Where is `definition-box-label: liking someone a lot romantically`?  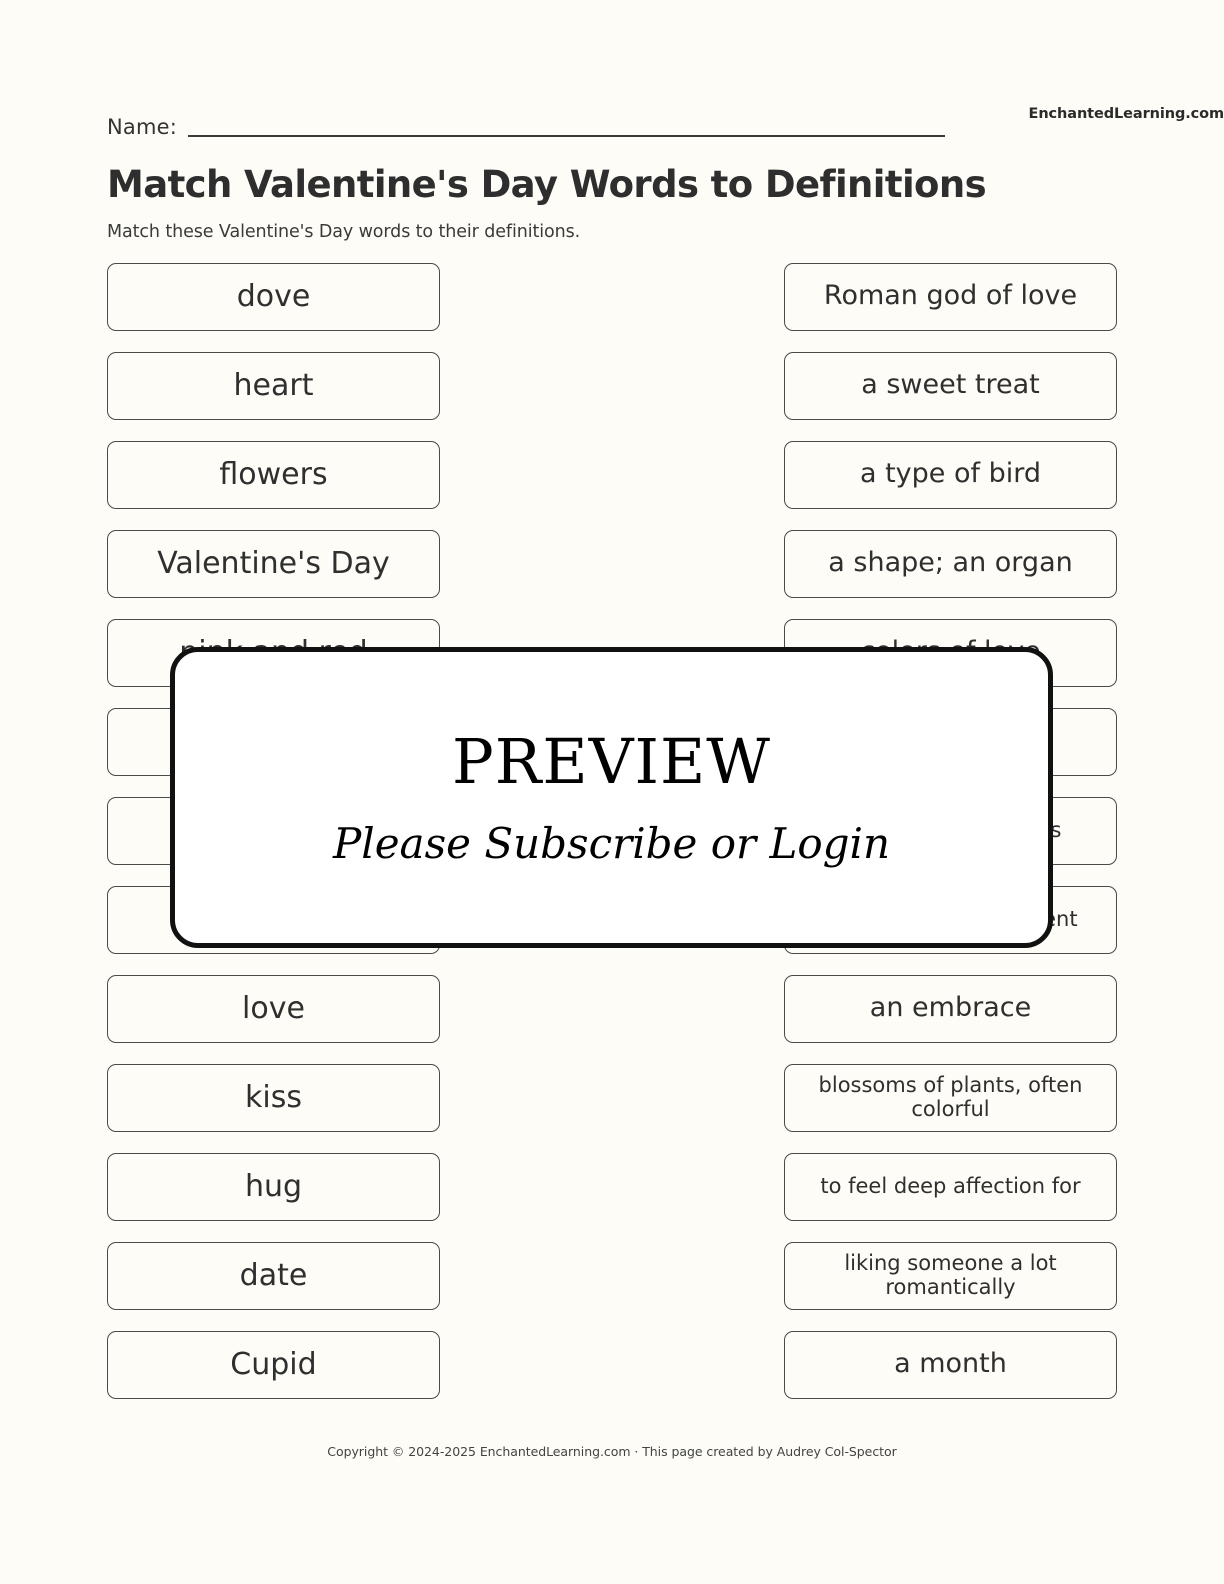
definition-box-label: liking someone a lot romantically is located at coordinates (950, 1274).